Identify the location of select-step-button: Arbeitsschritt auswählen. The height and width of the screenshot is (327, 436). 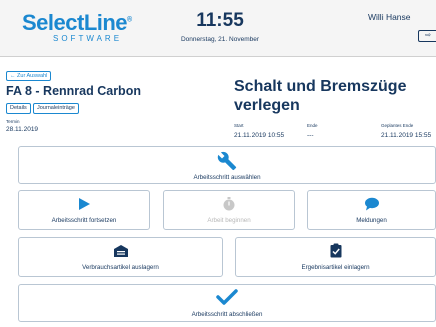
(227, 165).